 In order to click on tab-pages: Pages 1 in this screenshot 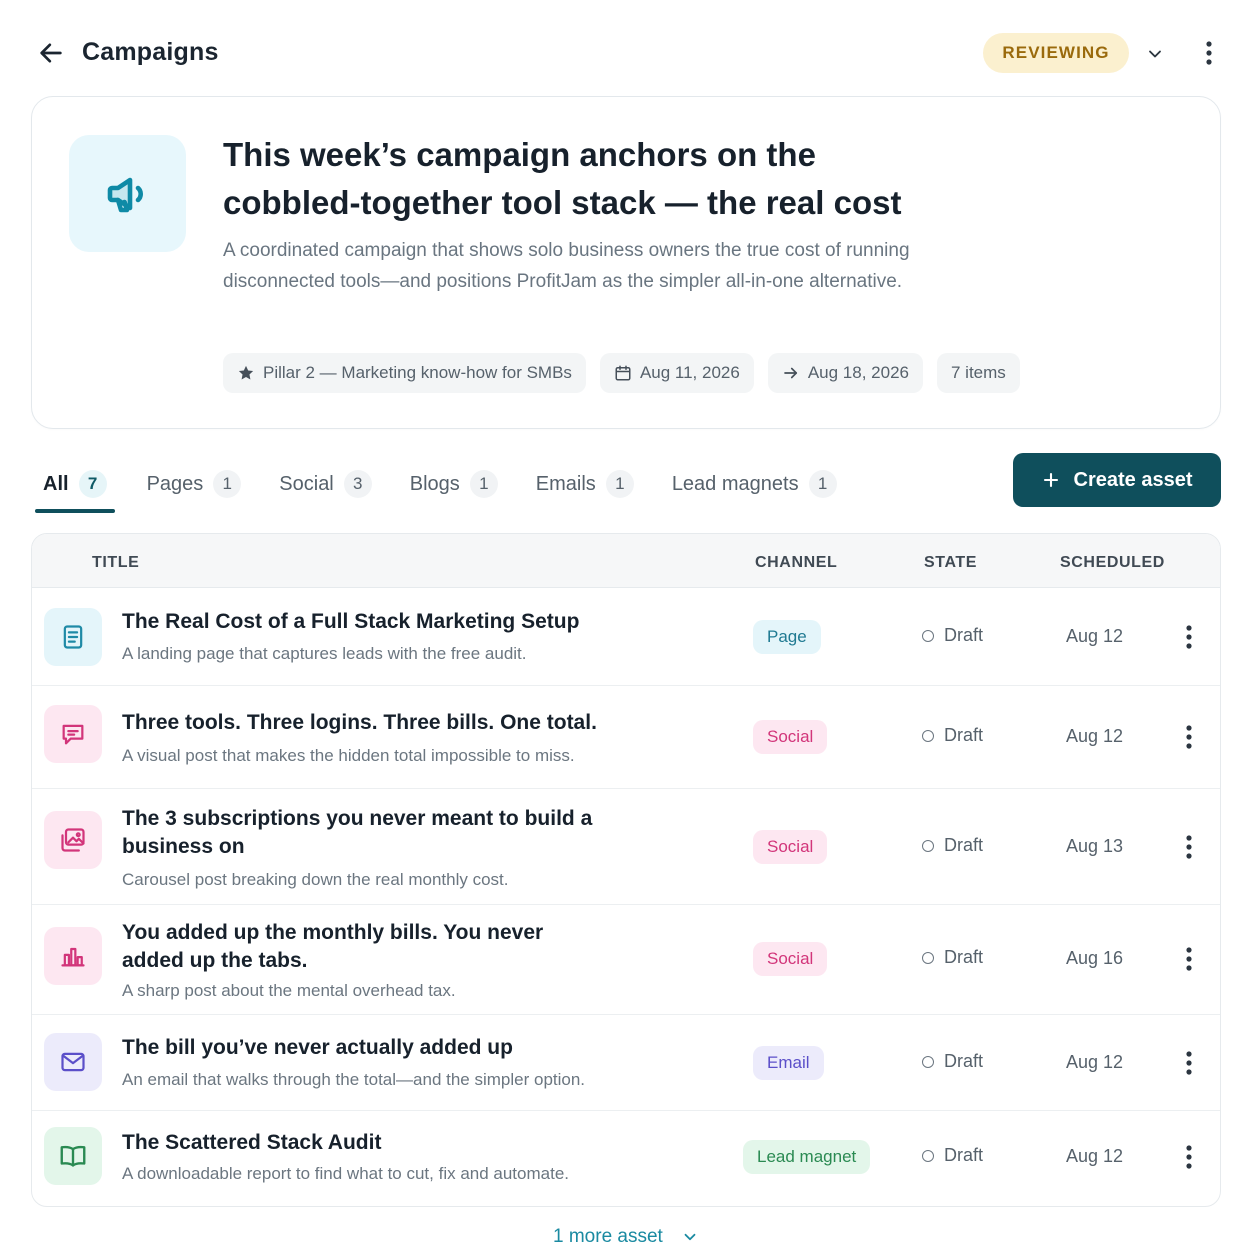, I will do `click(194, 484)`.